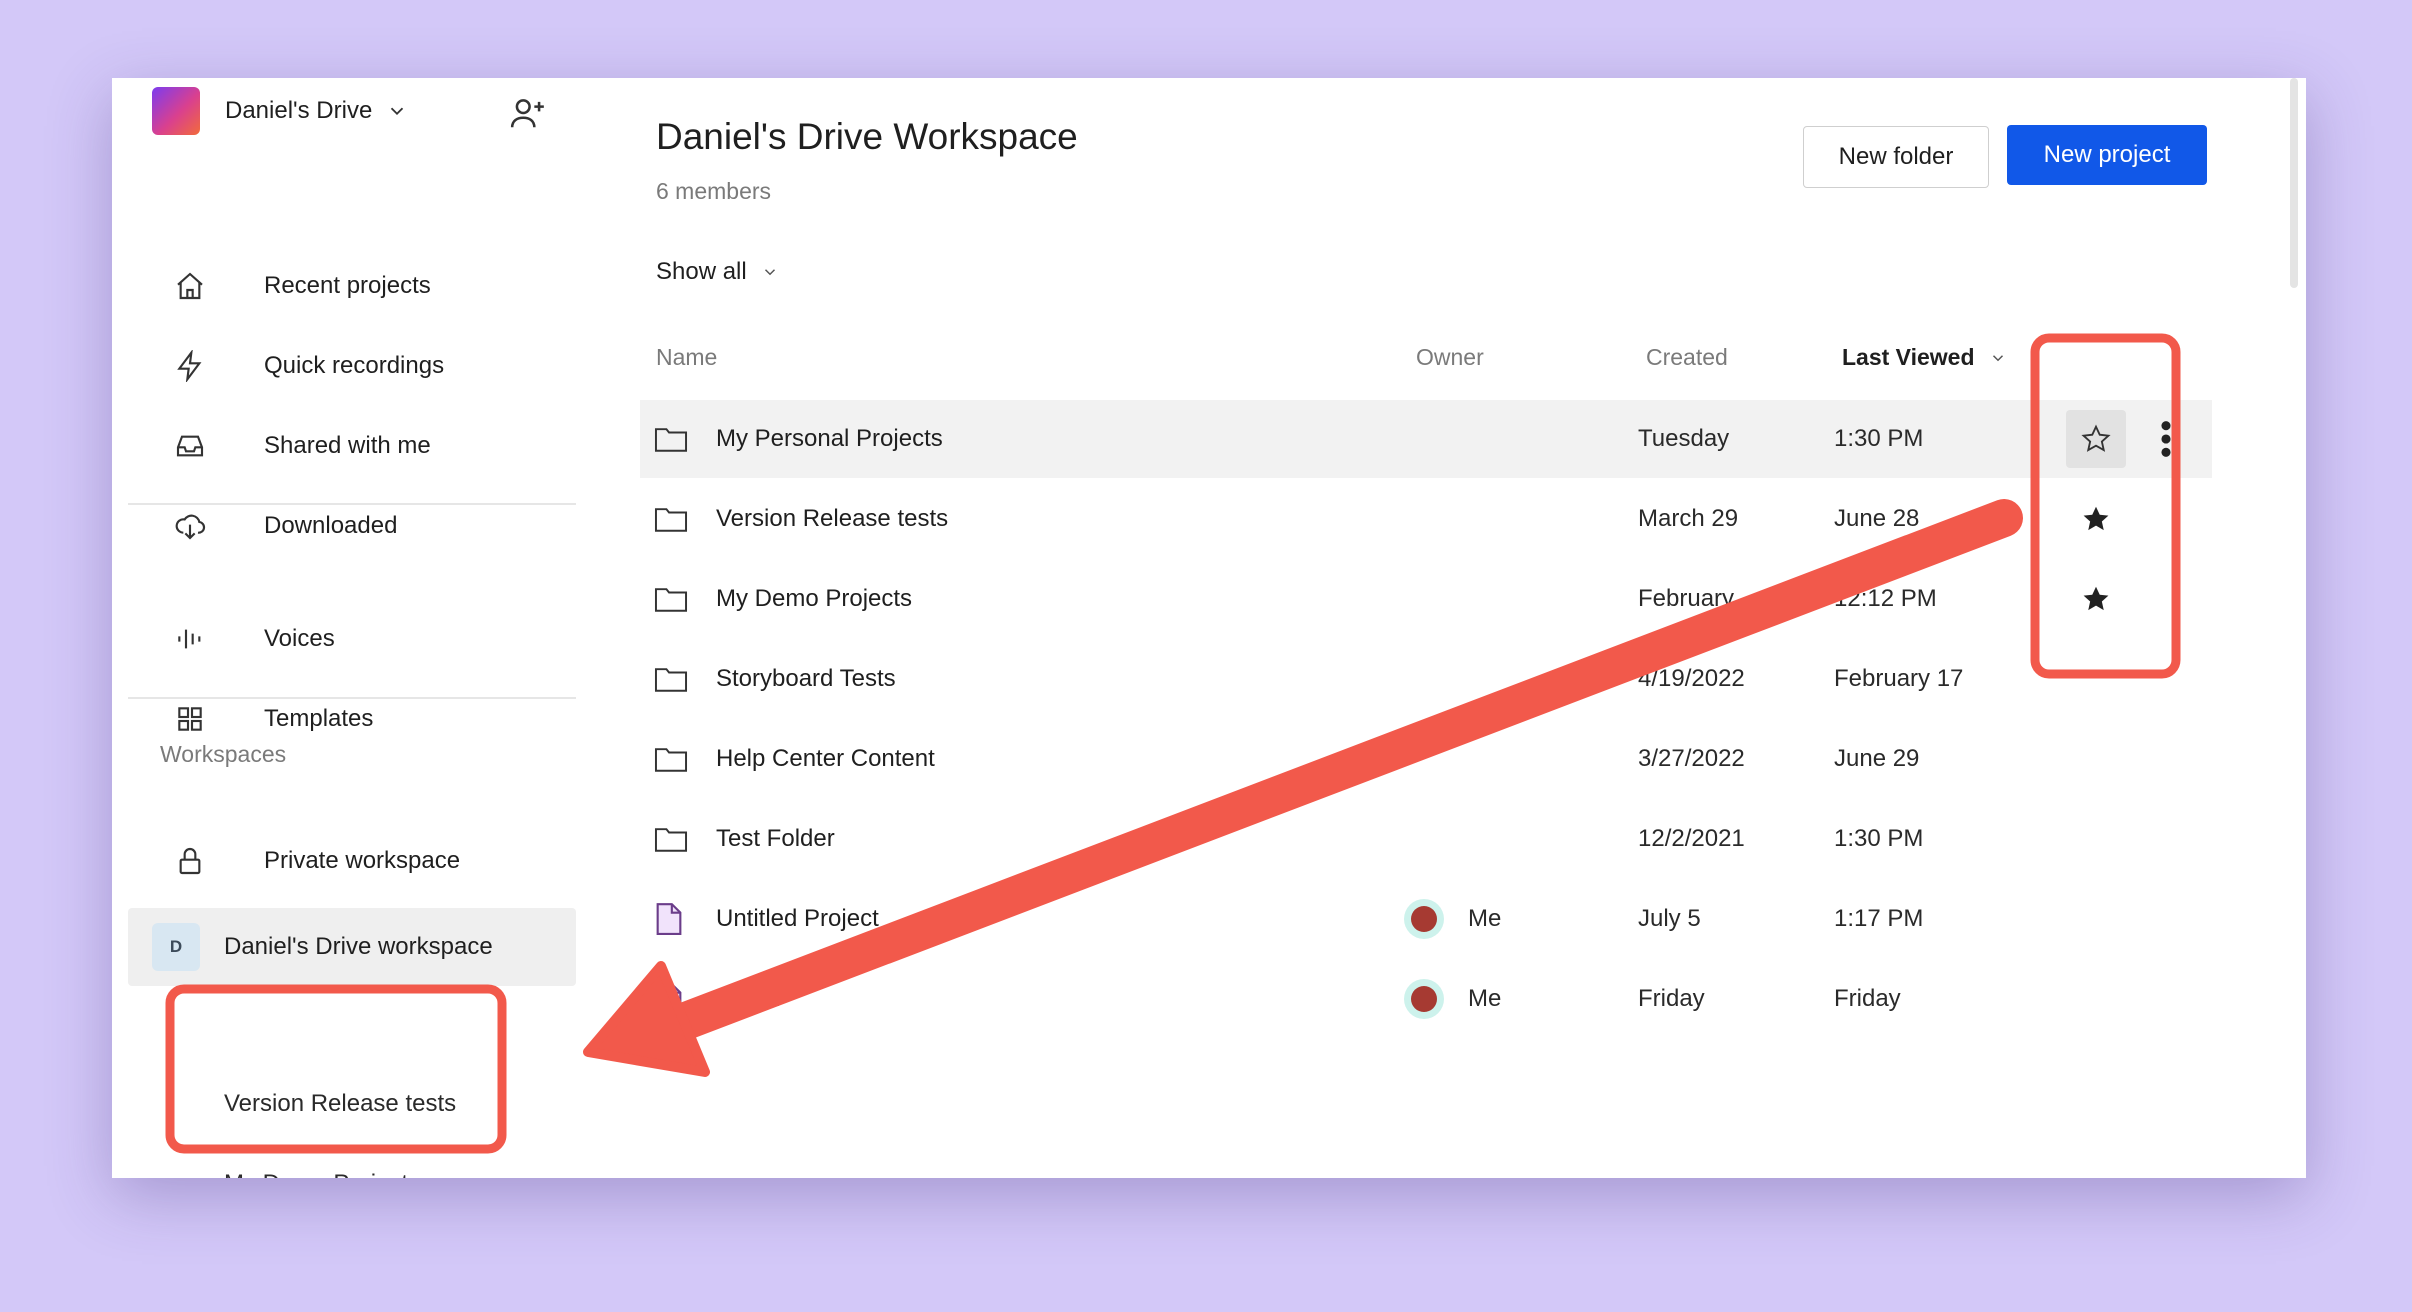  I want to click on workspace-logo, so click(176, 111).